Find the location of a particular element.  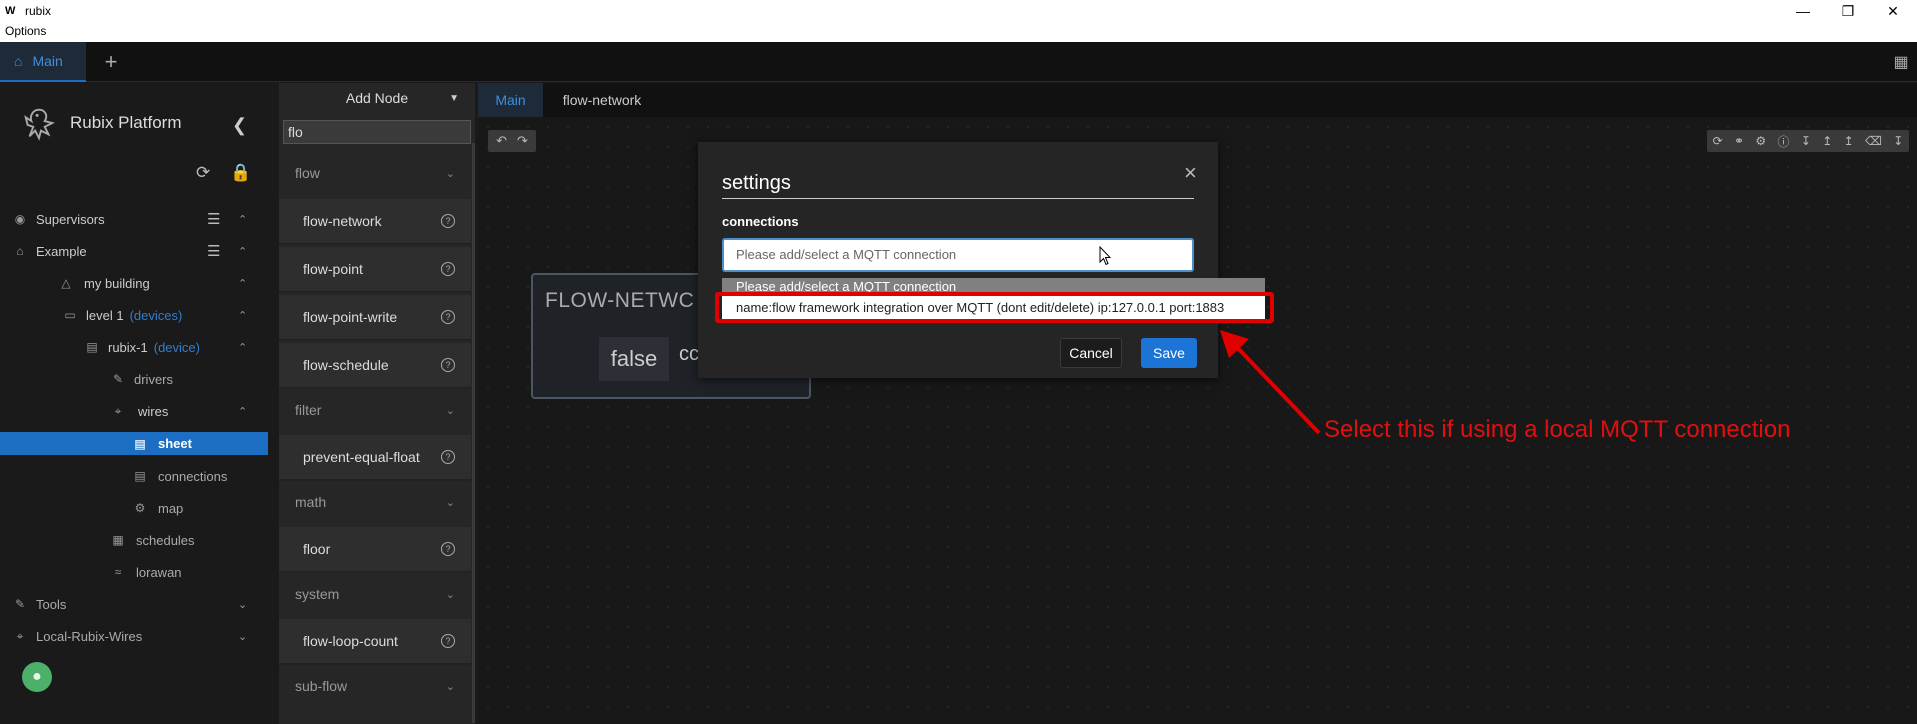

node-item-flow-schedule: flow-schedule ? is located at coordinates (375, 366).